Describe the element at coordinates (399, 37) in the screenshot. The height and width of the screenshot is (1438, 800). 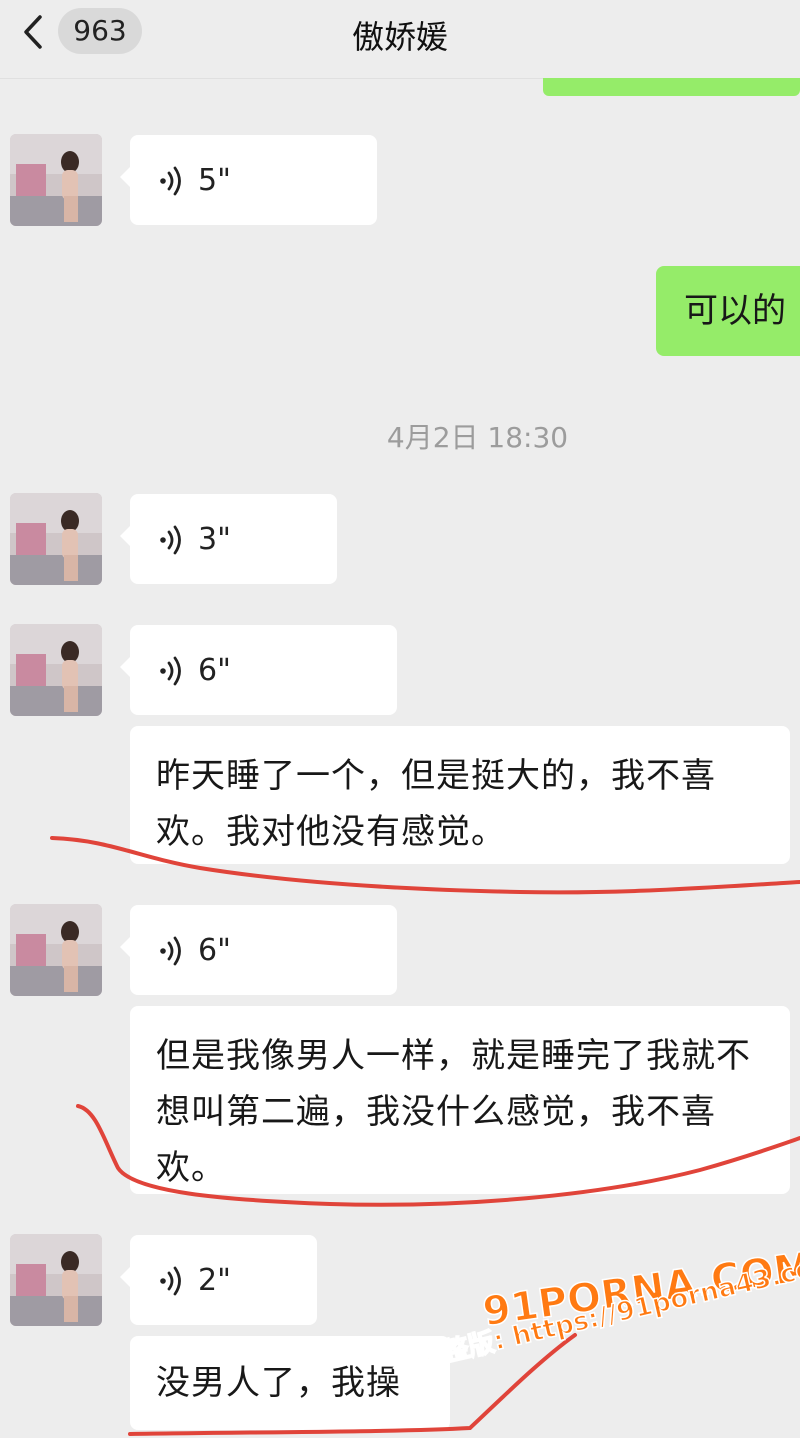
I see `contact-name: 傲娇媛` at that location.